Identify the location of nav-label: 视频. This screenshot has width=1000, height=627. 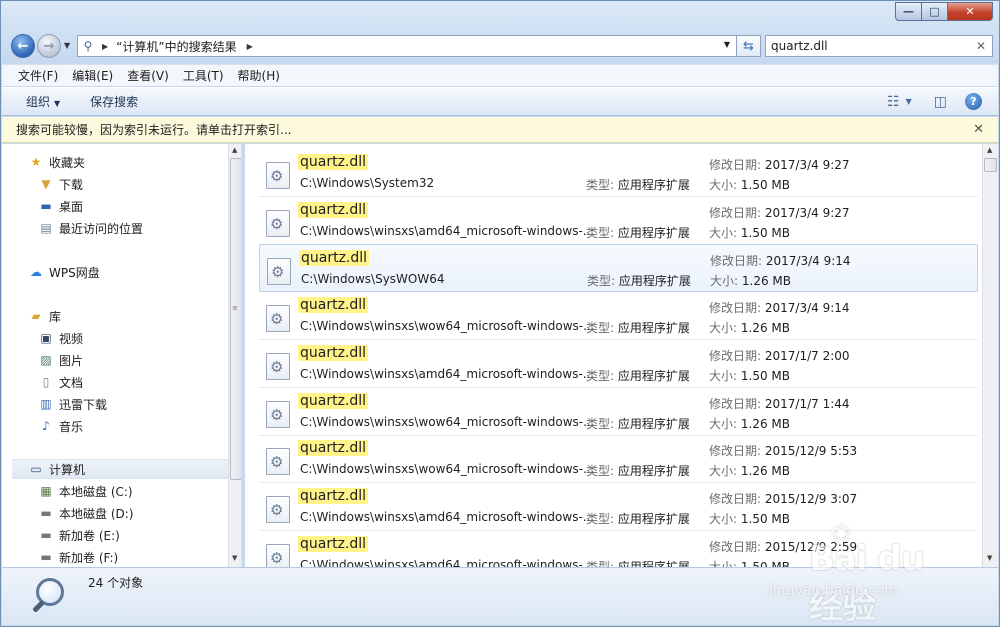
(71, 338).